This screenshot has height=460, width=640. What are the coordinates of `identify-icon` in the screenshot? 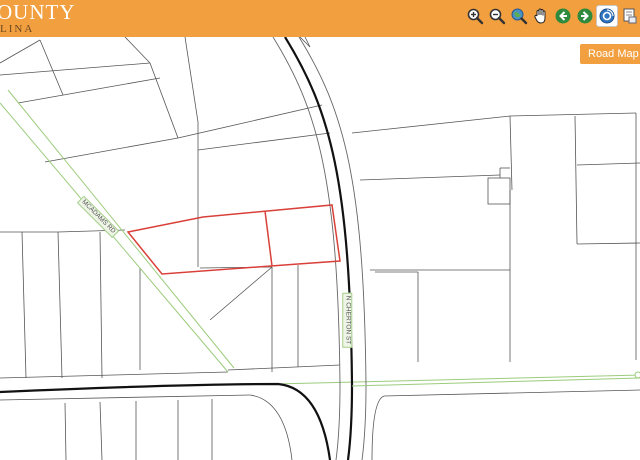 It's located at (607, 16).